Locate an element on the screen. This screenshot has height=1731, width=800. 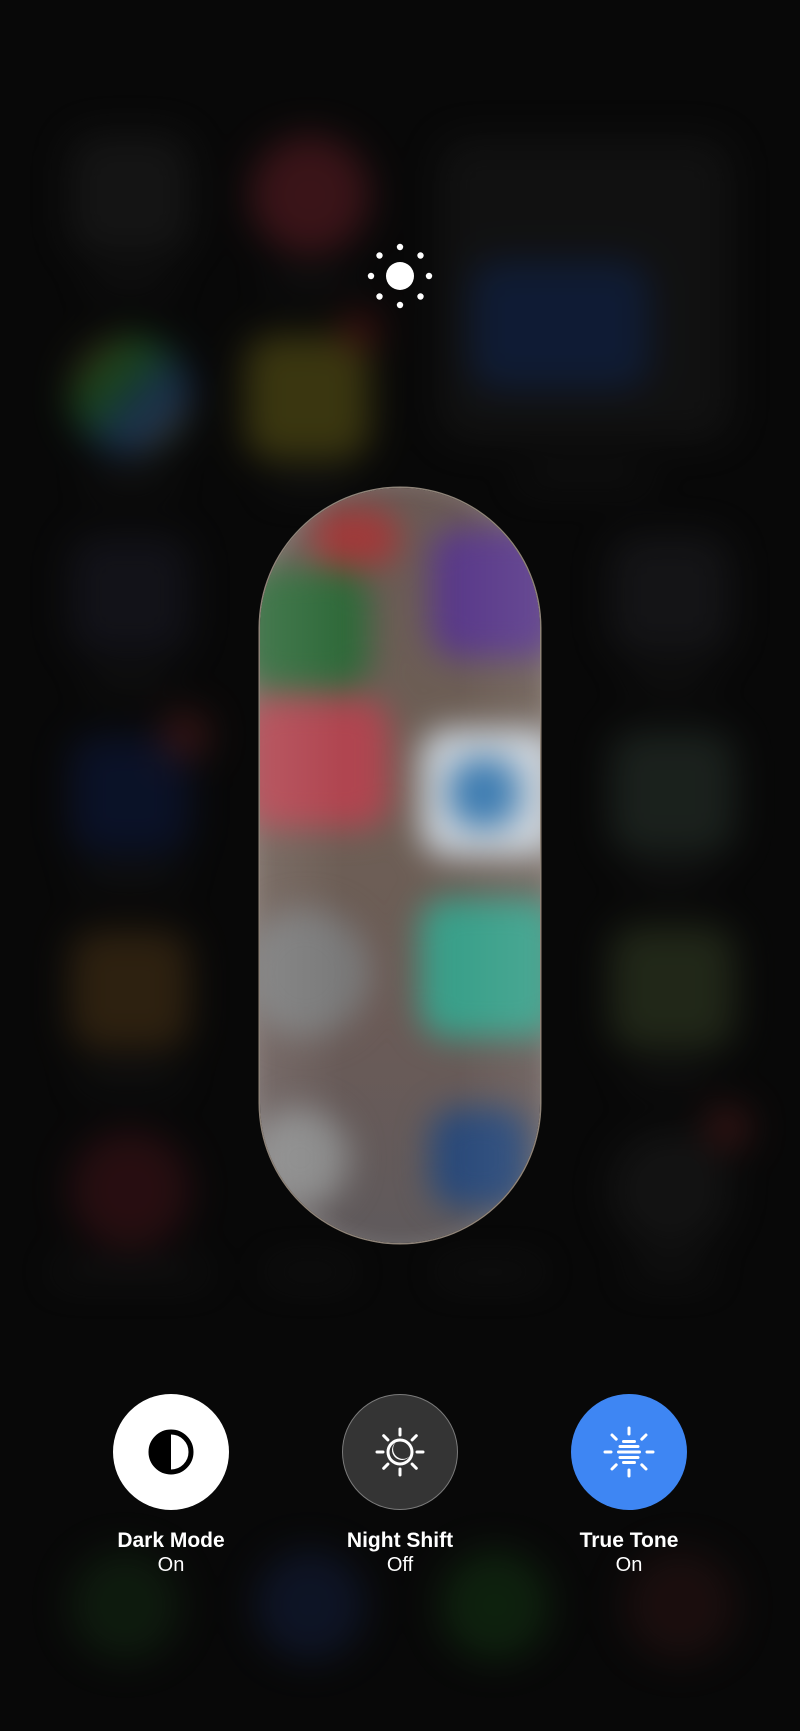
dark-mode-icon is located at coordinates (171, 1452).